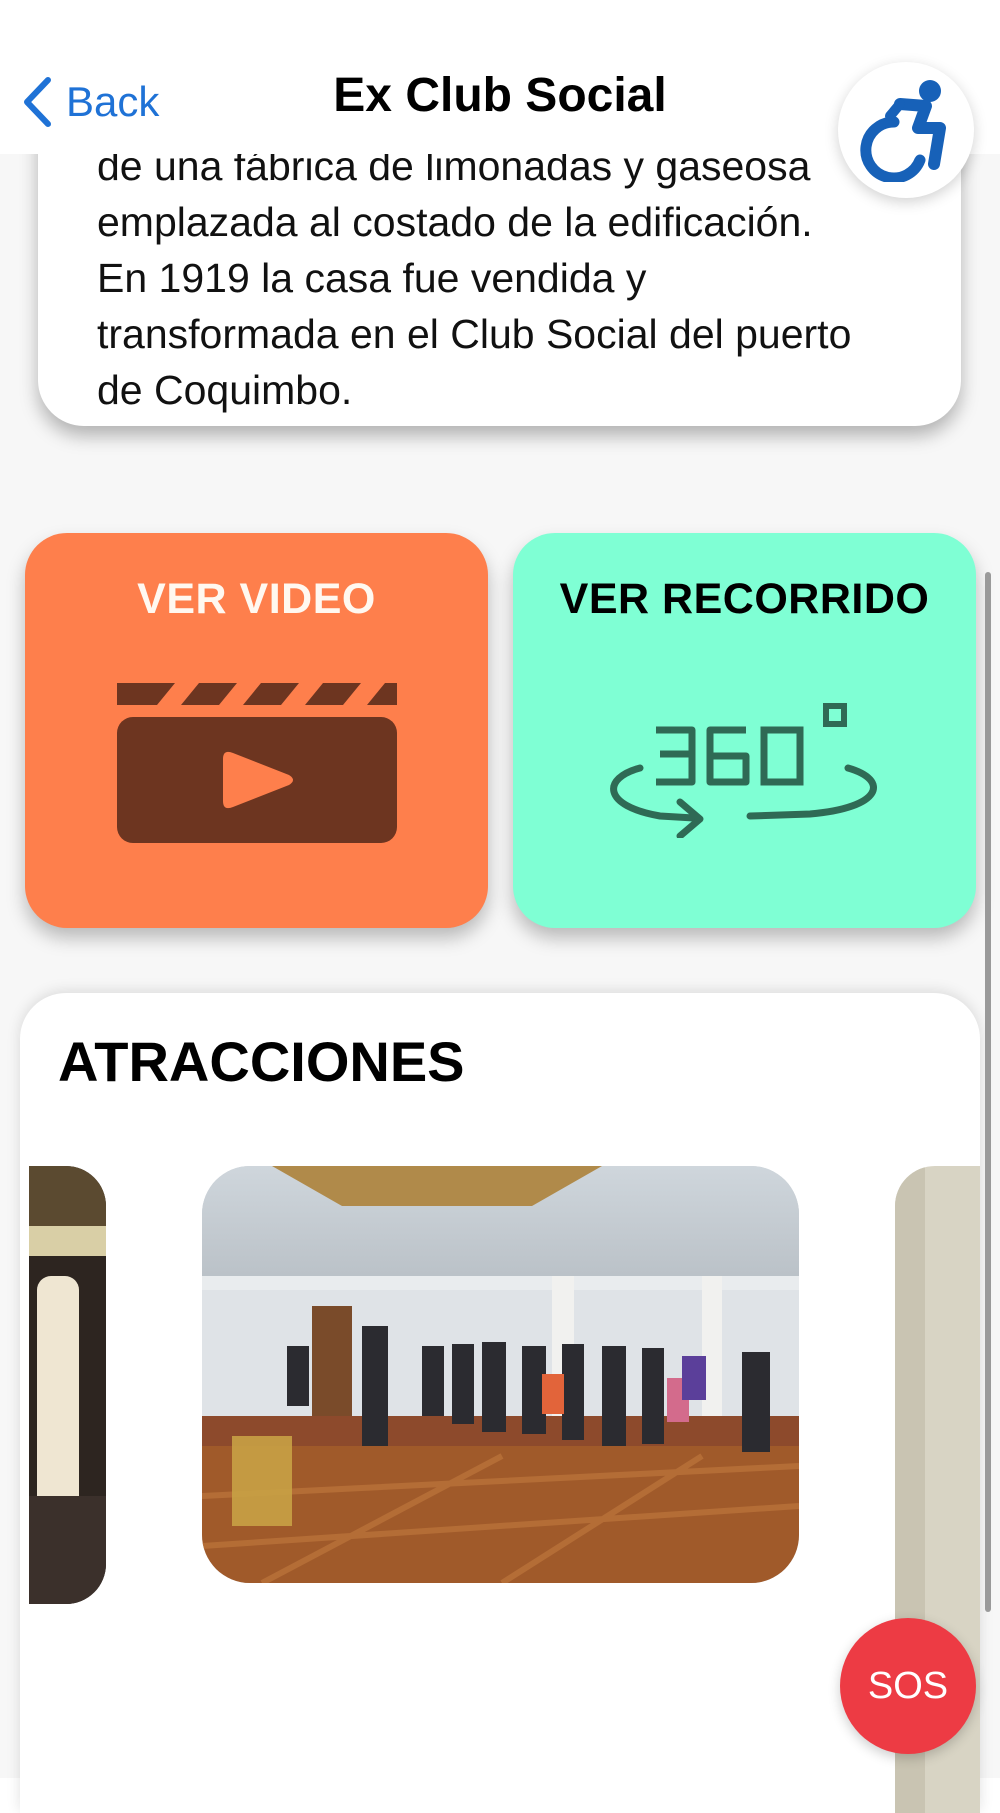  Describe the element at coordinates (261, 1061) in the screenshot. I see `attractions-title: ATRACCIONES` at that location.